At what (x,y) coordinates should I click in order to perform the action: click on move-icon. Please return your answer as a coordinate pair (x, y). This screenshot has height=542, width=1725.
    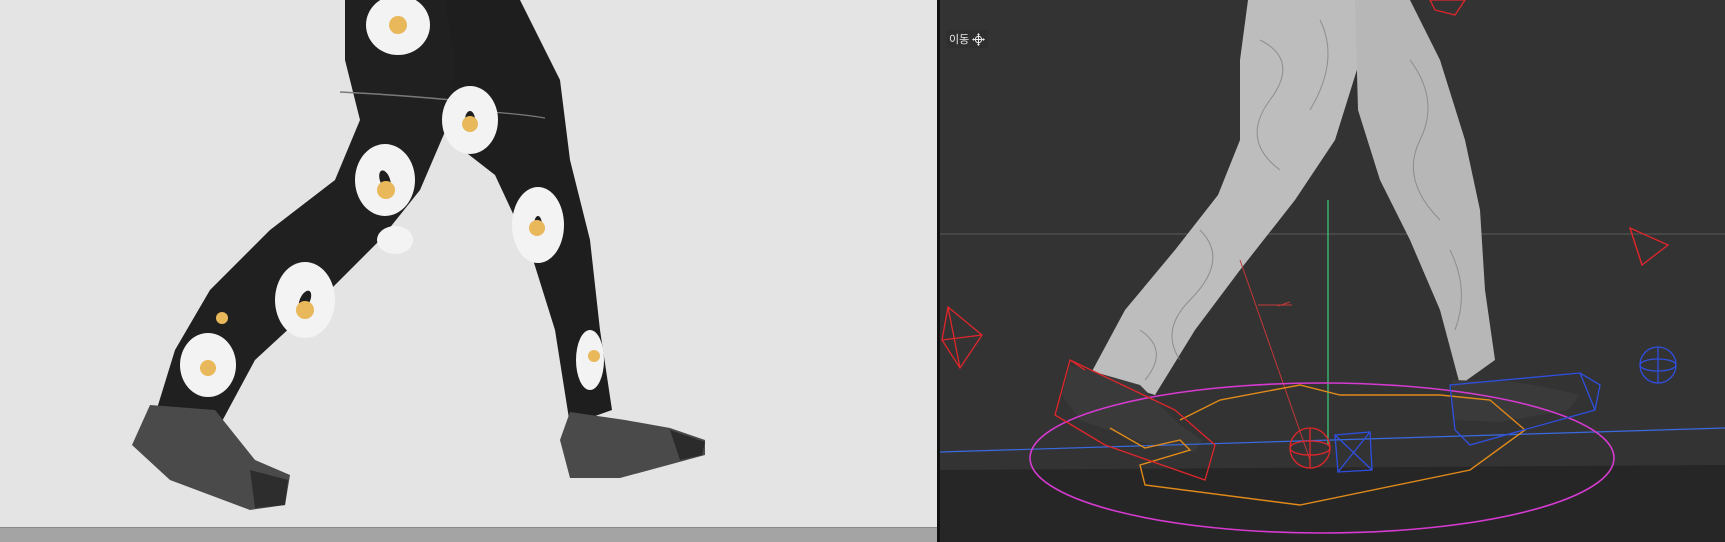
    Looking at the image, I should click on (979, 39).